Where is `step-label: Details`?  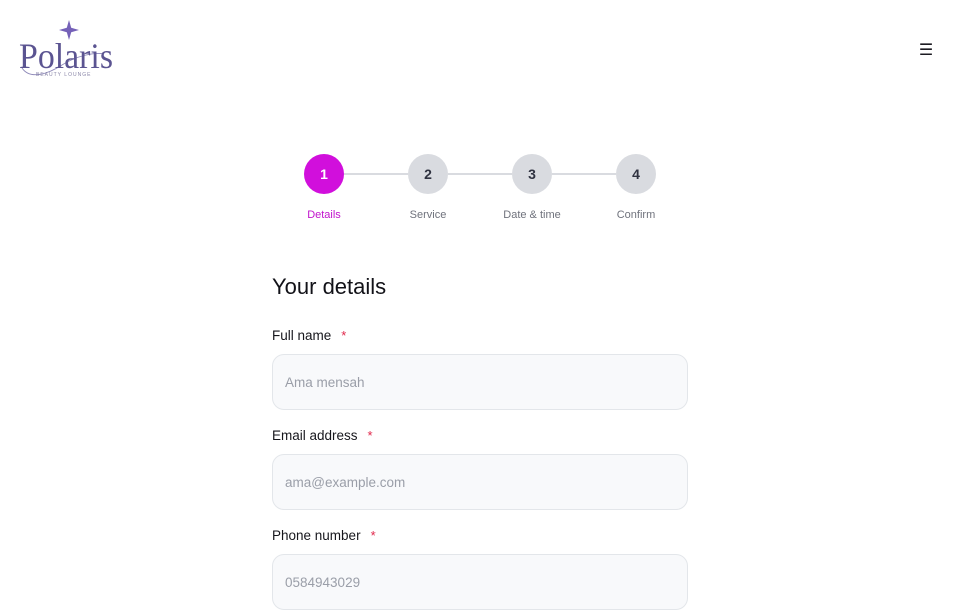
step-label: Details is located at coordinates (324, 215).